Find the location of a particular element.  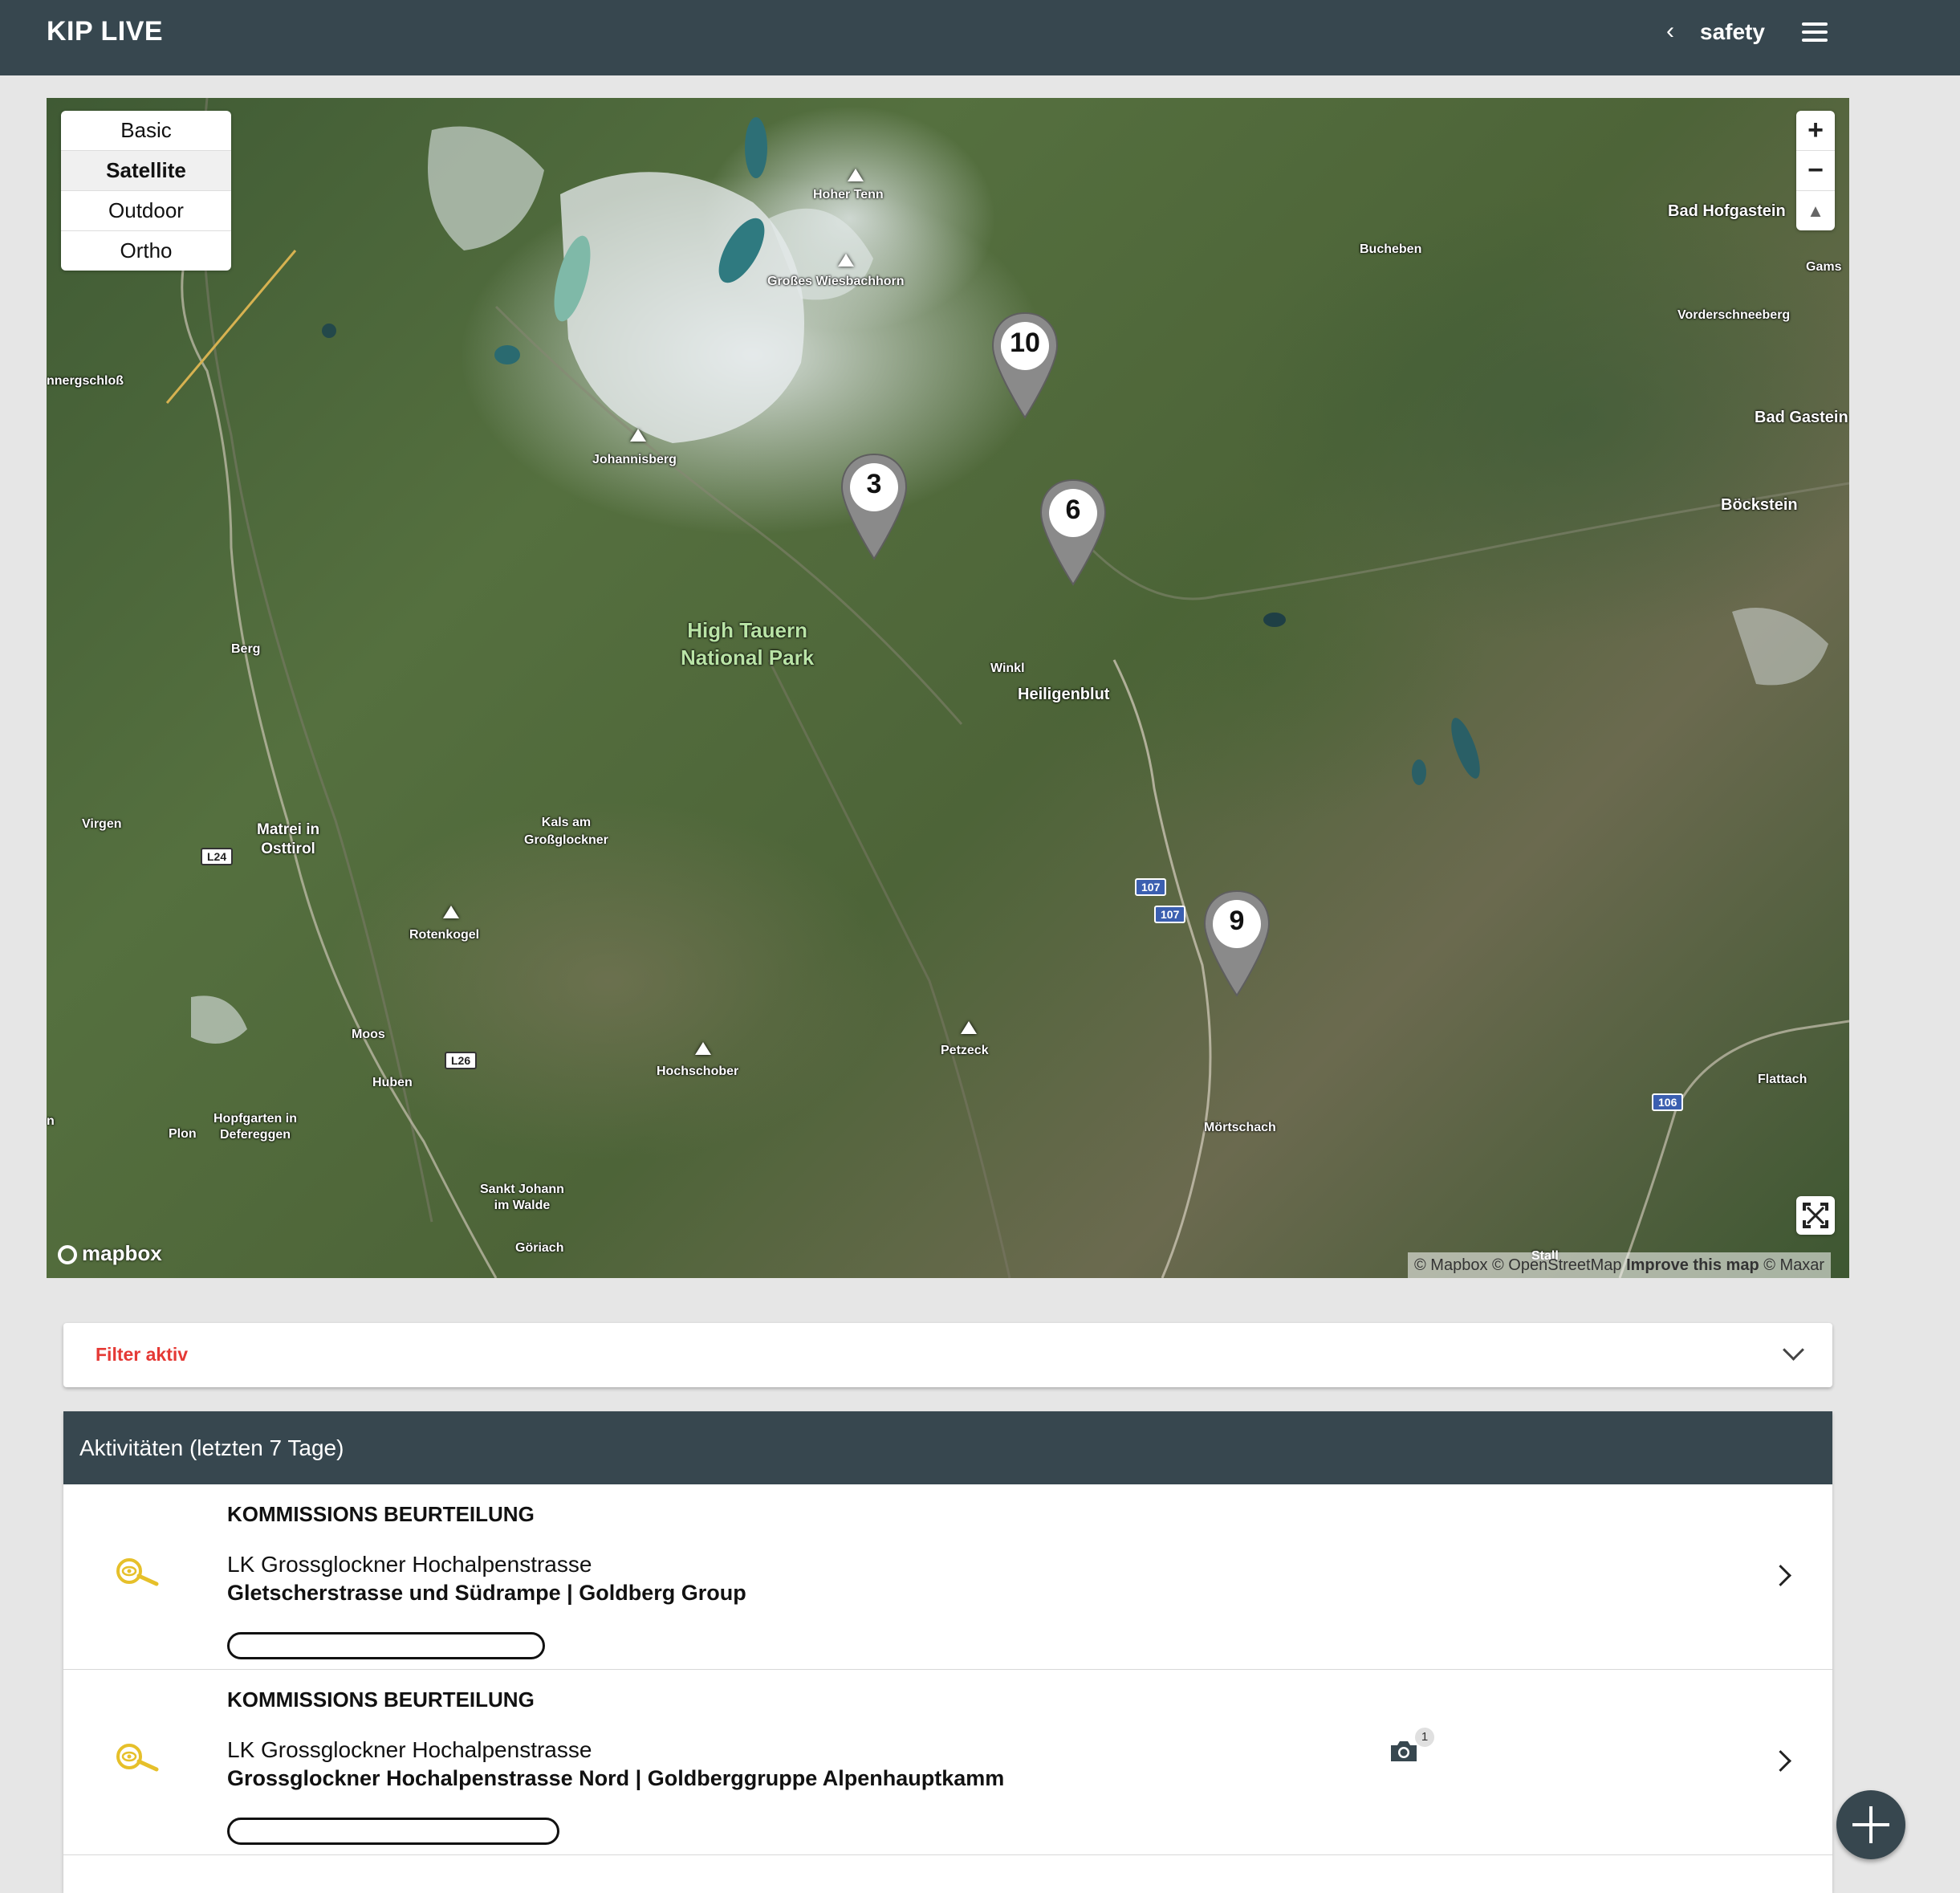

road-shield: L26 is located at coordinates (461, 1060).